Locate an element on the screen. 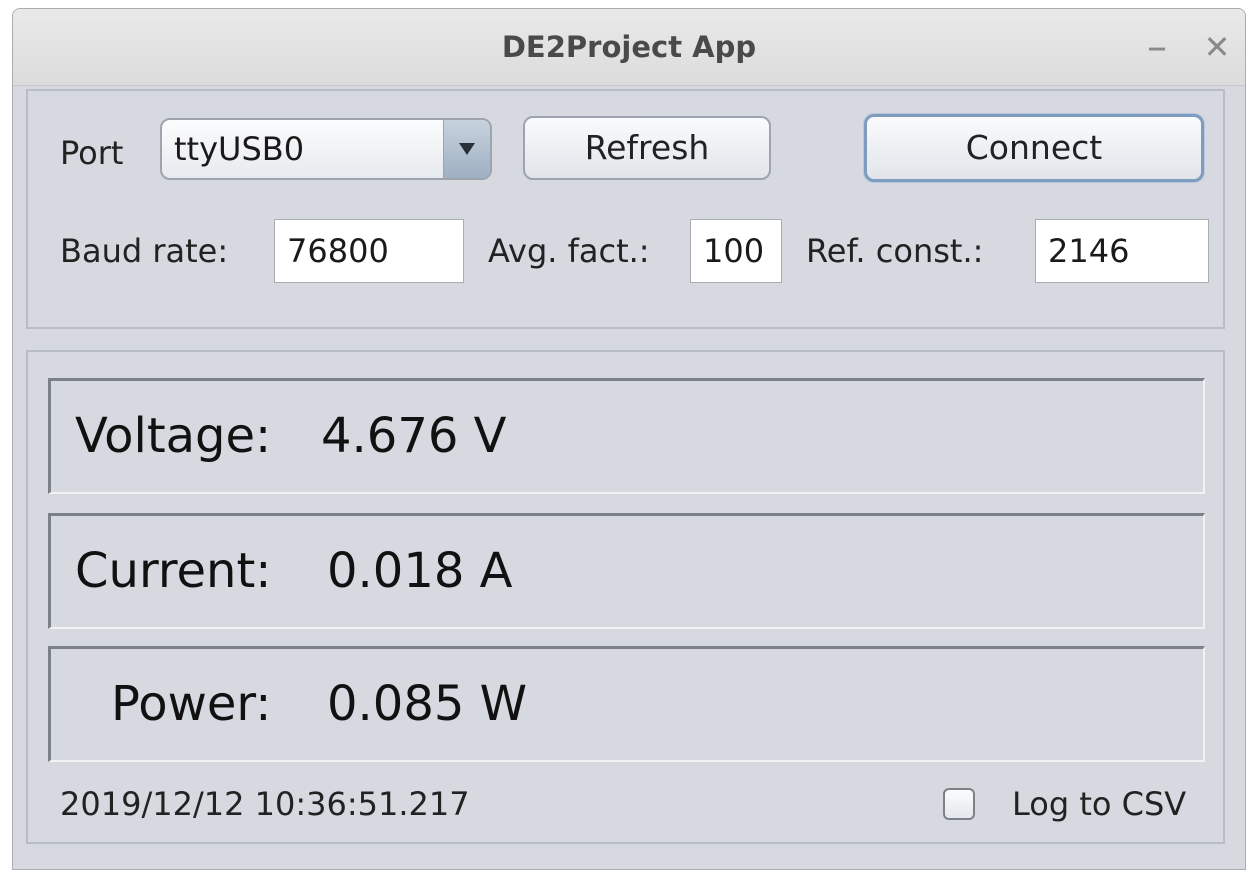 Image resolution: width=1252 pixels, height=875 pixels. power-value: 0.085 W is located at coordinates (427, 704).